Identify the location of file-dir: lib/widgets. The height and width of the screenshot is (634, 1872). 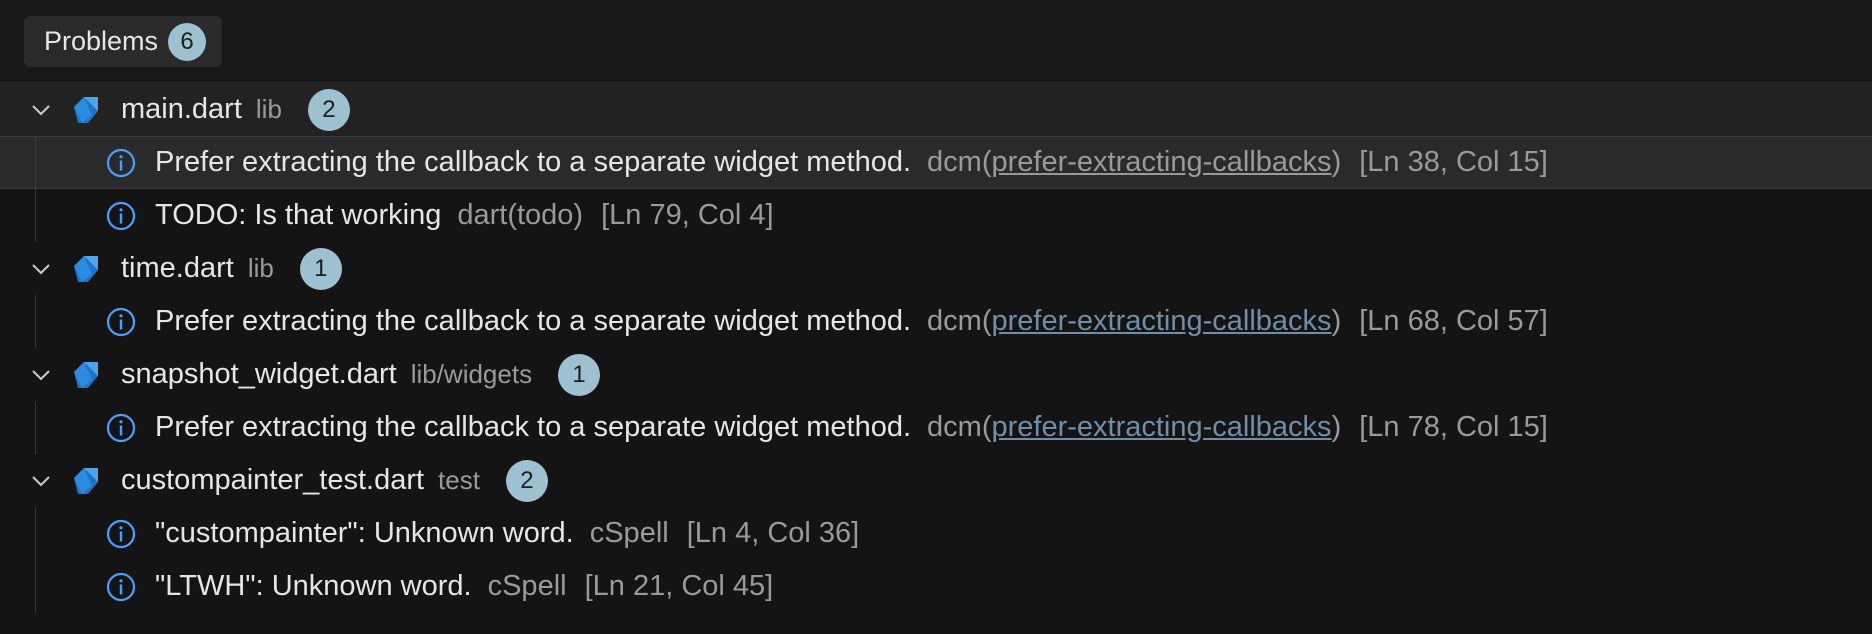
(471, 374).